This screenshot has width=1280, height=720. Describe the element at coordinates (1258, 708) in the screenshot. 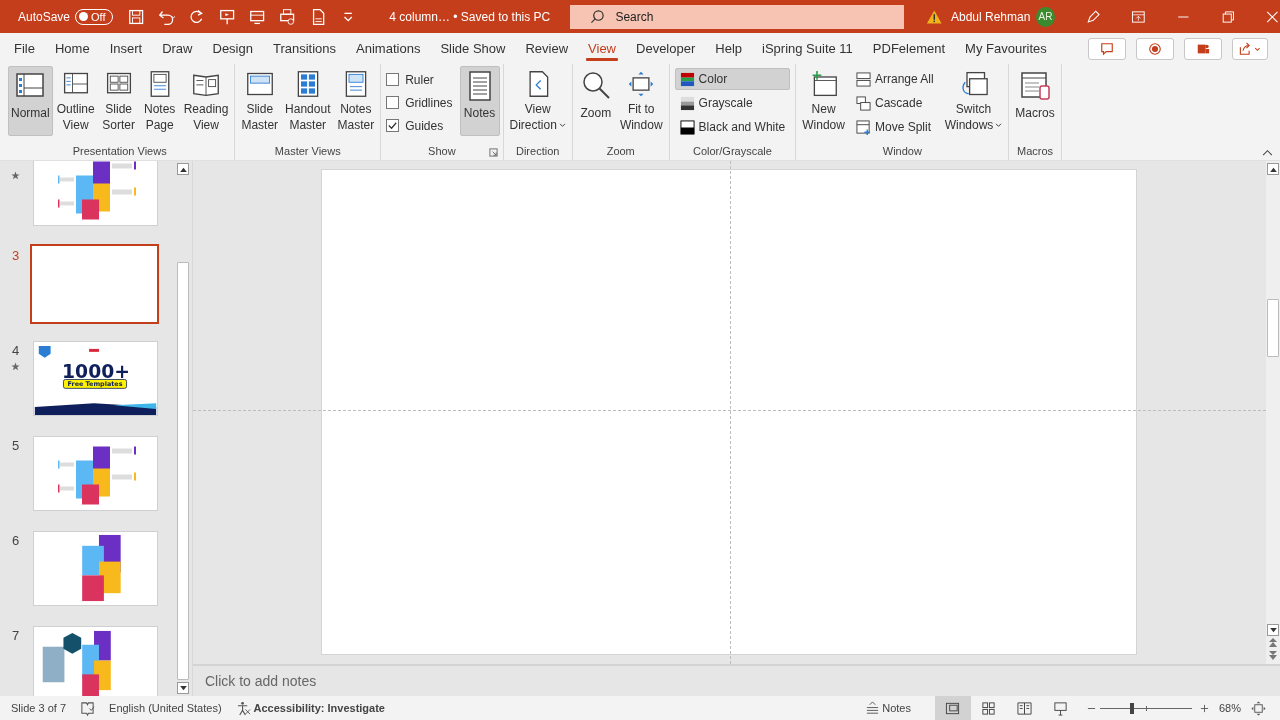

I see `fit-slide-icon` at that location.